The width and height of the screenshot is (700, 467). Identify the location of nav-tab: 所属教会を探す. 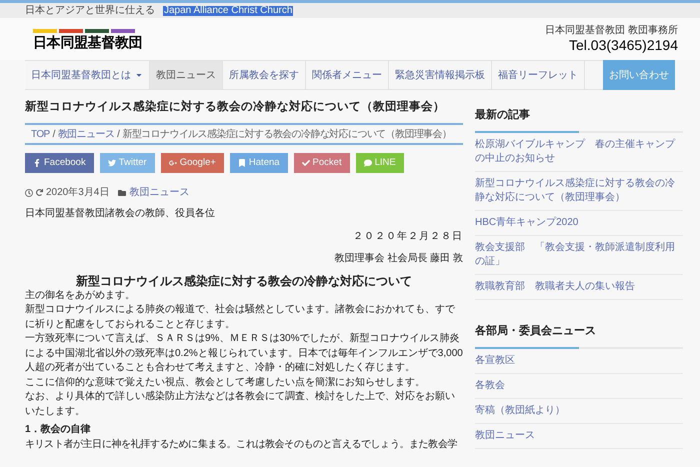
(264, 75).